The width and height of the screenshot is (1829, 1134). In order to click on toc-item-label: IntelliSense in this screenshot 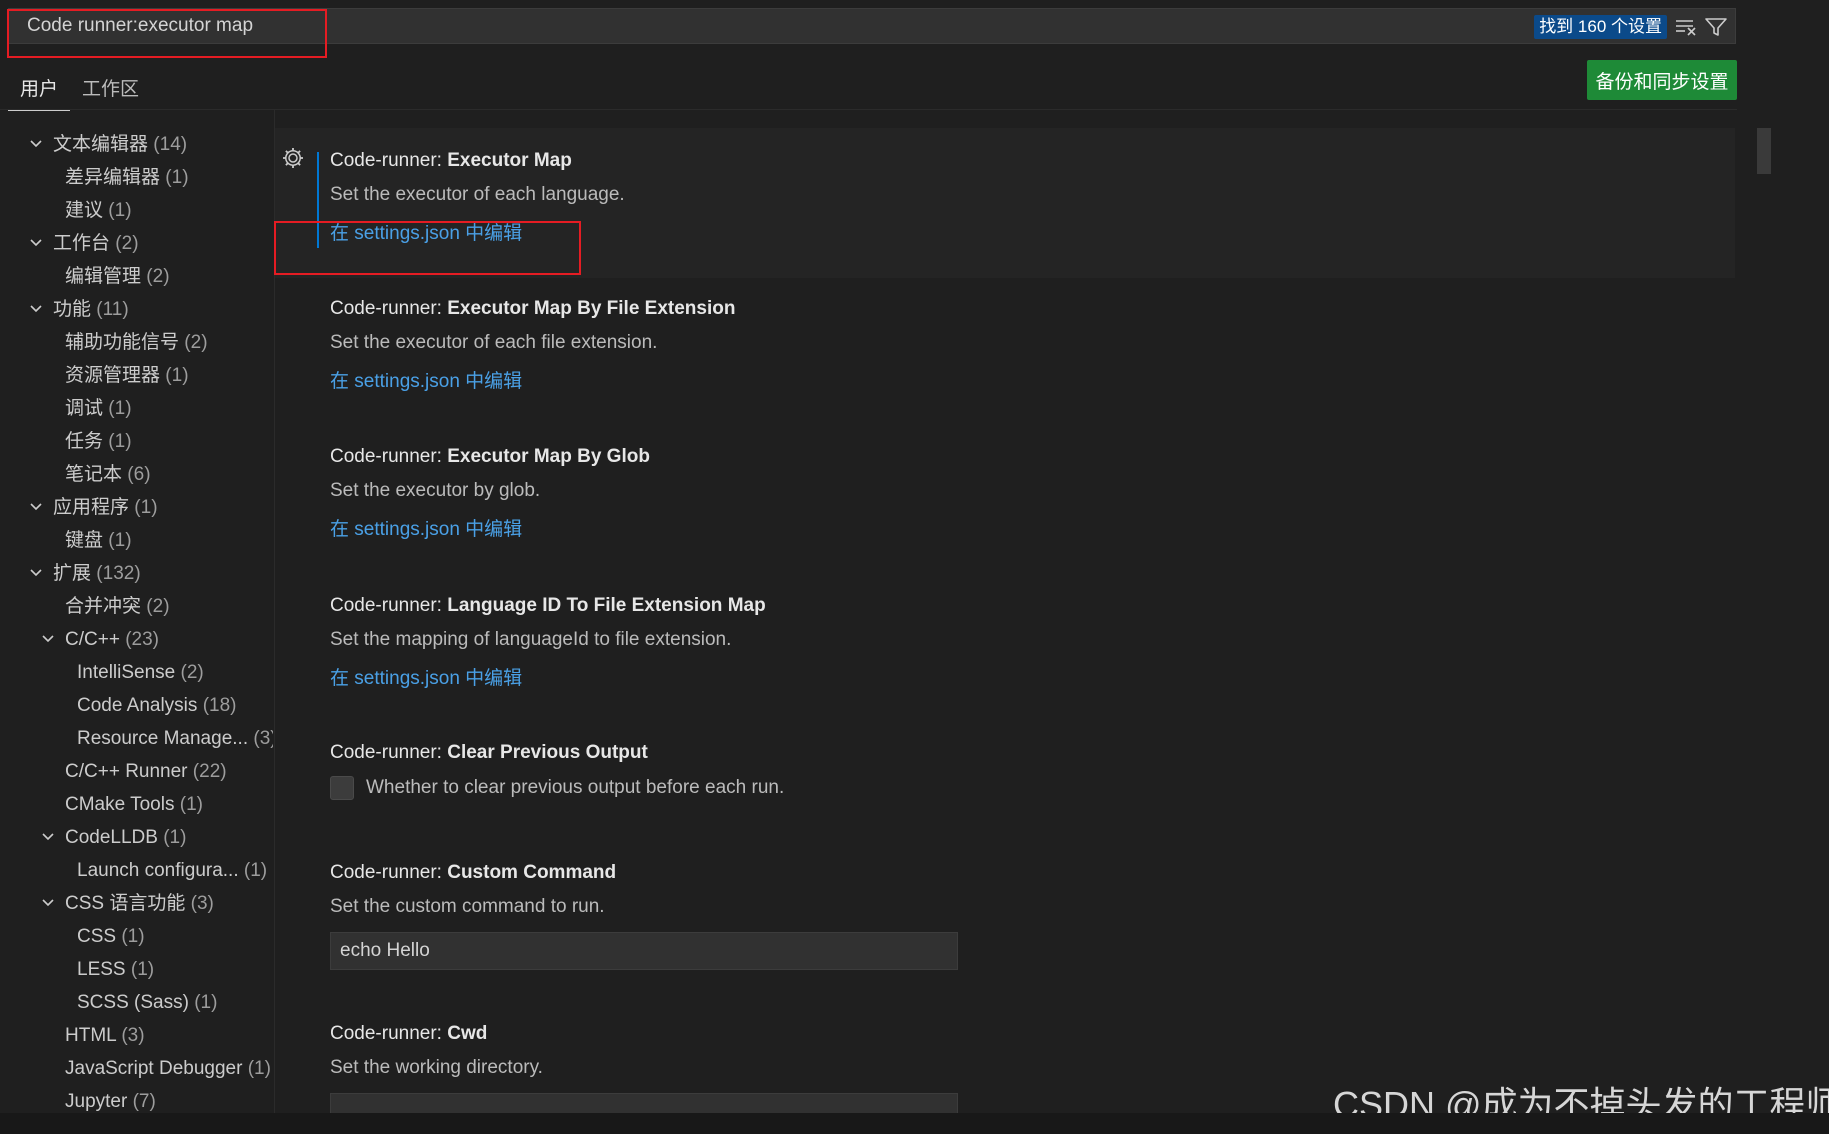, I will do `click(126, 672)`.